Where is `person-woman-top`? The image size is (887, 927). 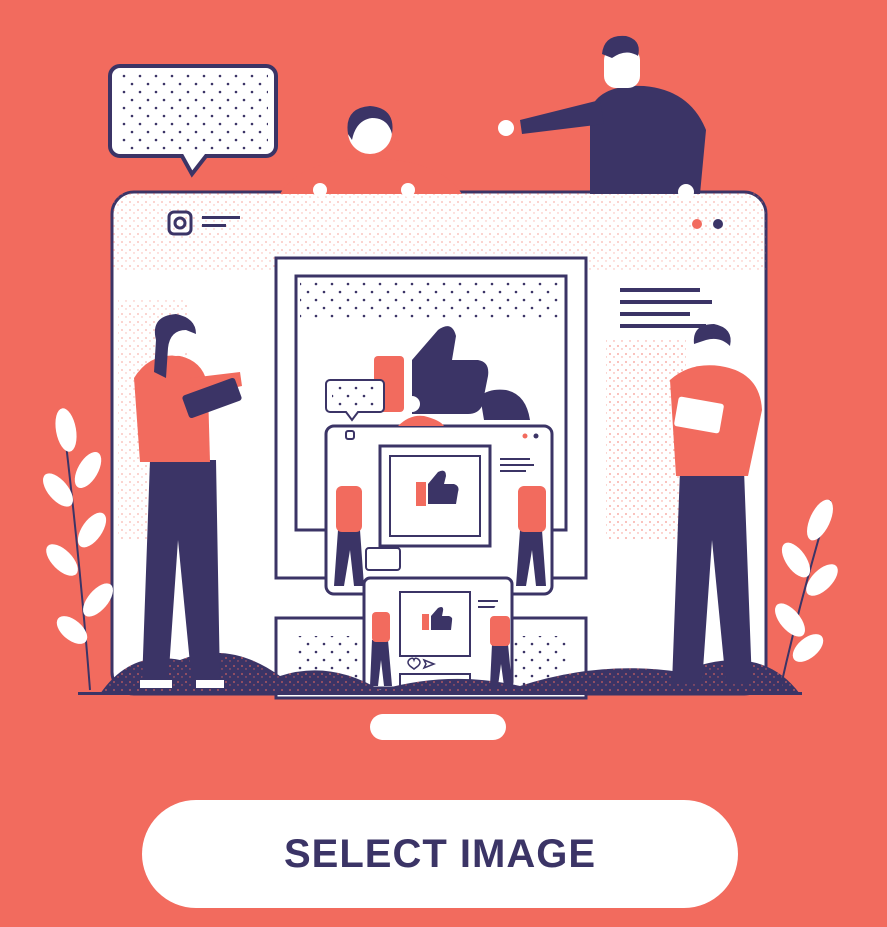 person-woman-top is located at coordinates (371, 151).